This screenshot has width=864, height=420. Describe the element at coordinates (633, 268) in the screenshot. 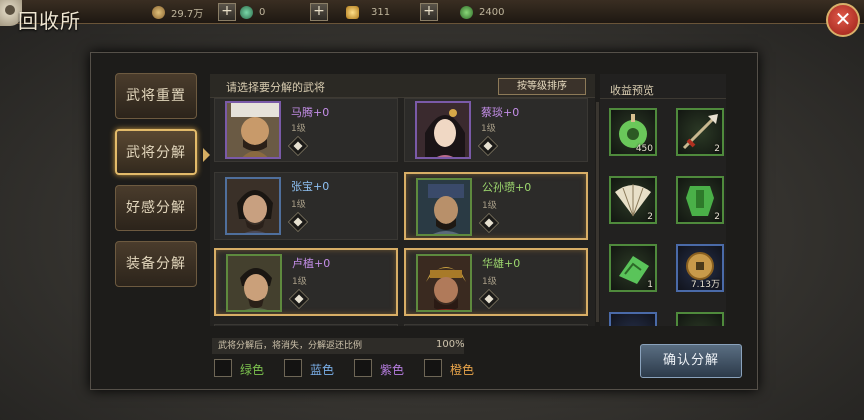

I see `reward-item: 1` at that location.